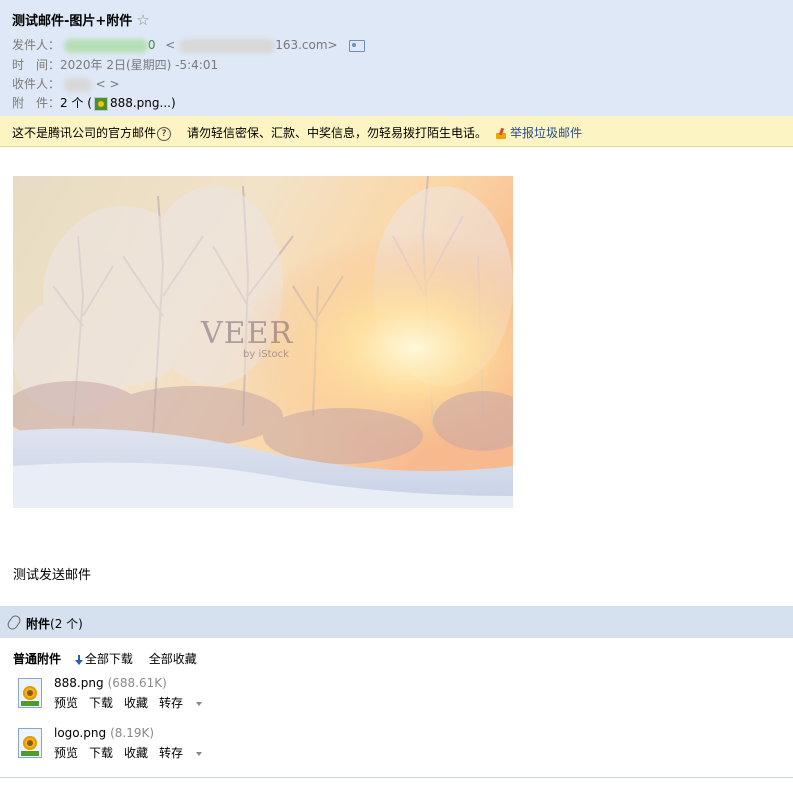 This screenshot has width=793, height=786. Describe the element at coordinates (36, 84) in the screenshot. I see `to-label: 收件人：` at that location.